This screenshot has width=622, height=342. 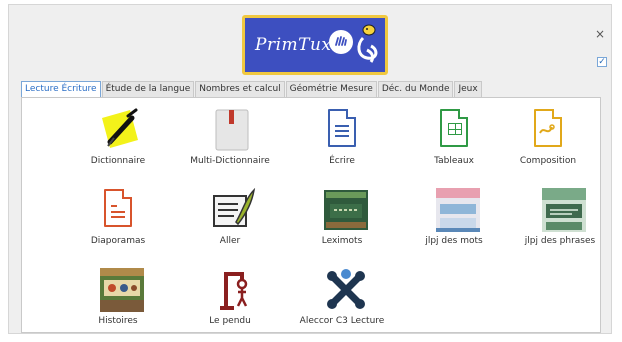 What do you see at coordinates (342, 241) in the screenshot?
I see `app-label: Leximots` at bounding box center [342, 241].